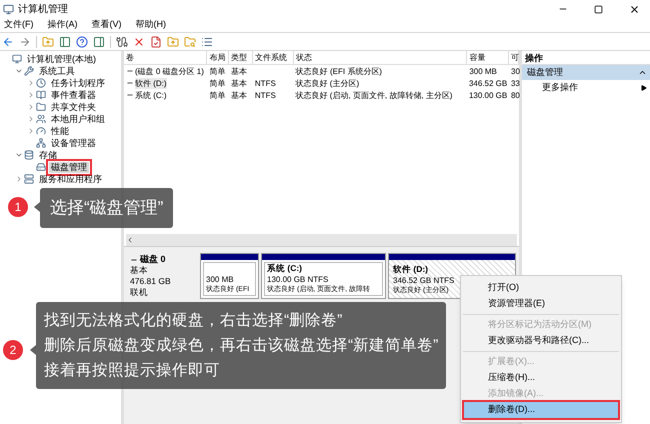  Describe the element at coordinates (218, 57) in the screenshot. I see `column-header: 布局` at that location.